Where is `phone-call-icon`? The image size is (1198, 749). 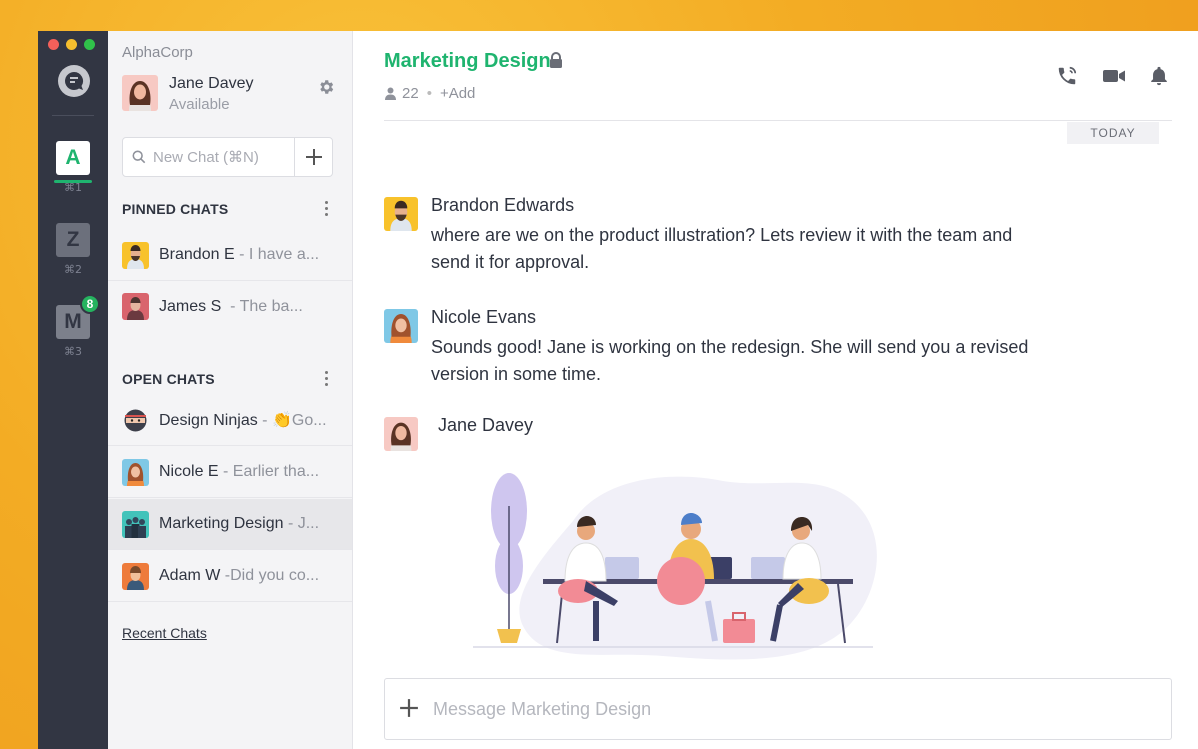 phone-call-icon is located at coordinates (1067, 76).